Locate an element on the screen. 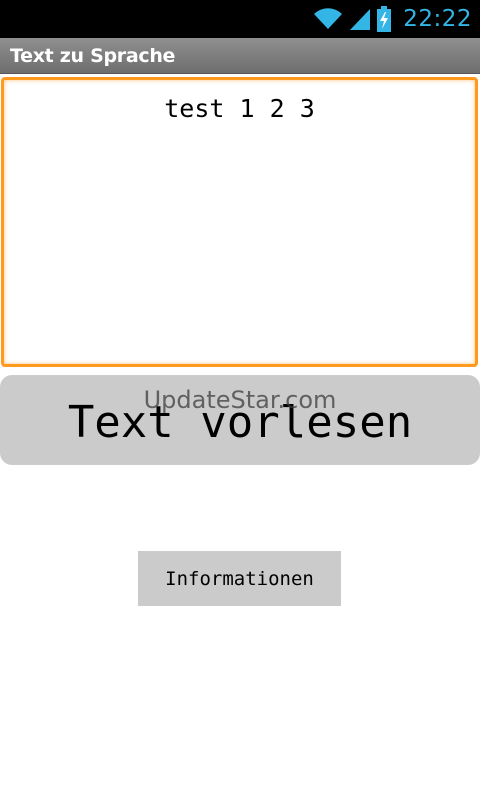  speak-button-label: Text vorlesen is located at coordinates (240, 422).